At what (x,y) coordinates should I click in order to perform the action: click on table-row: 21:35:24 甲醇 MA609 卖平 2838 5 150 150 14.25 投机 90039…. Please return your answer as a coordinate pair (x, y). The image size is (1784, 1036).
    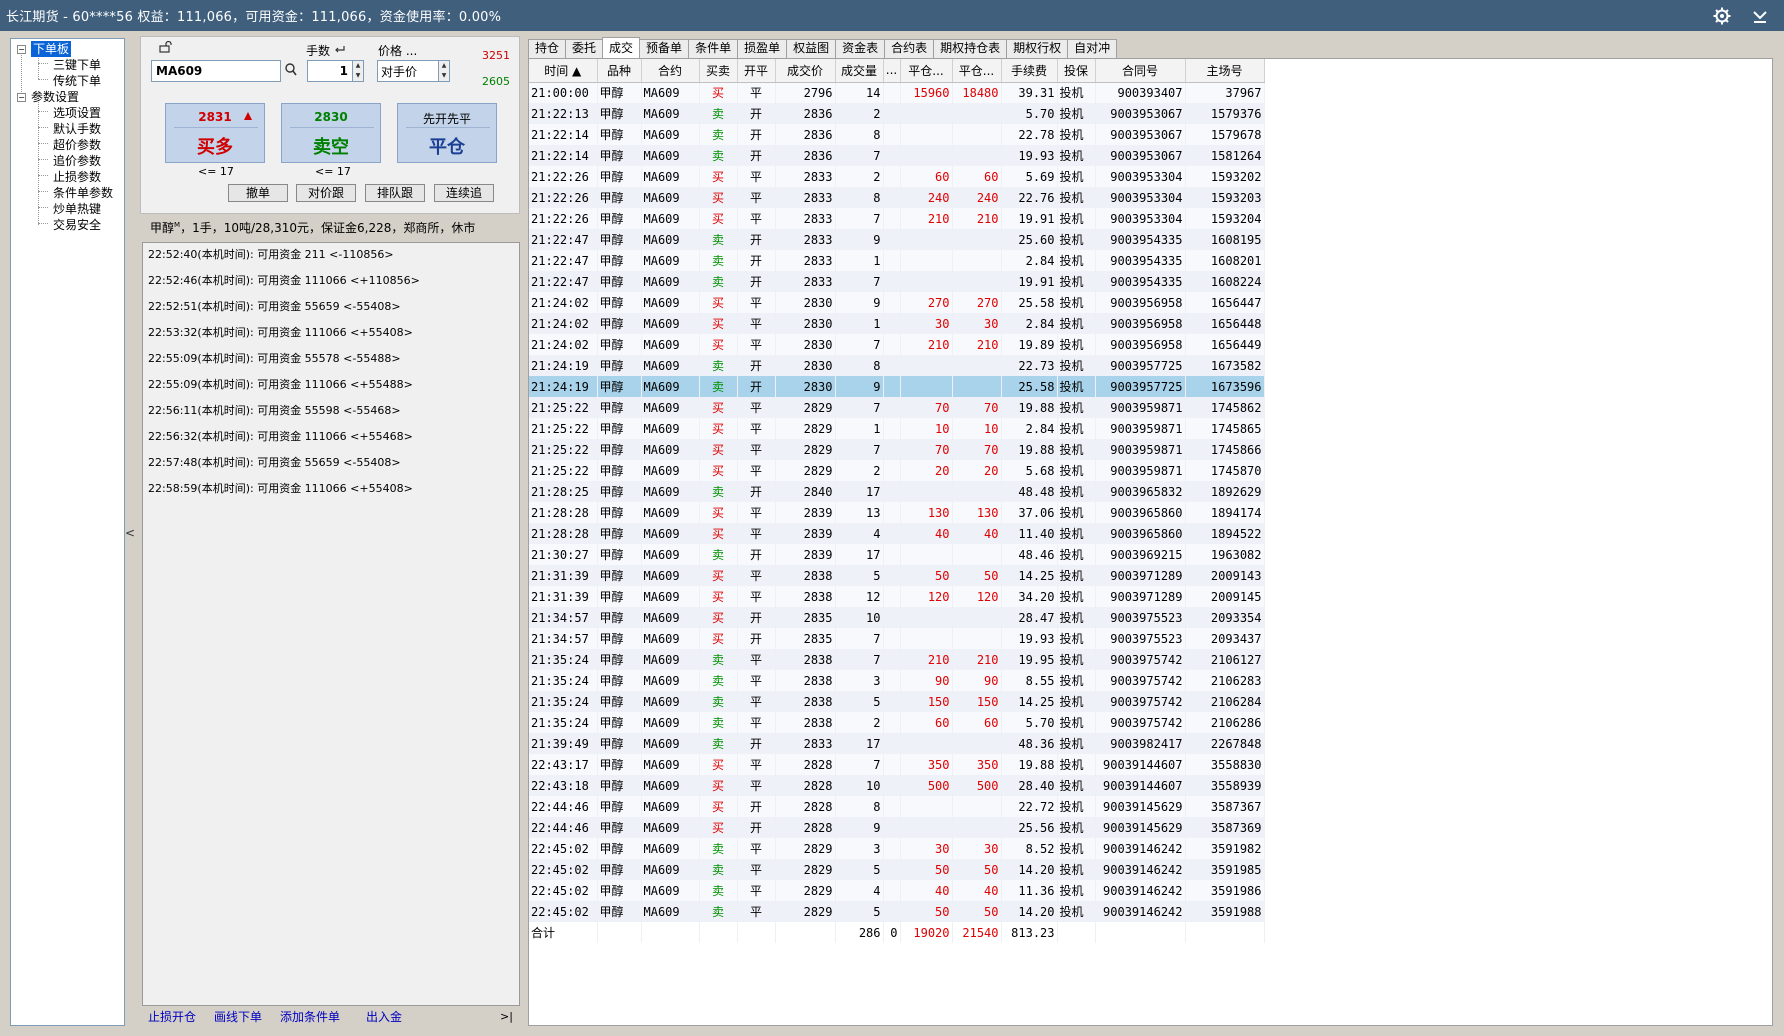
    Looking at the image, I should click on (897, 701).